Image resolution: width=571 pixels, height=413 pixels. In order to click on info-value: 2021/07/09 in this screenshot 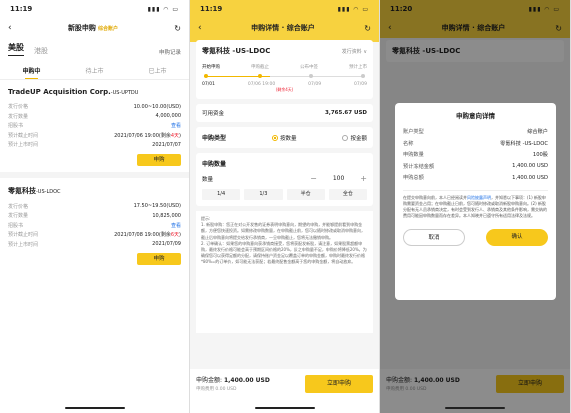, I will do `click(166, 244)`.